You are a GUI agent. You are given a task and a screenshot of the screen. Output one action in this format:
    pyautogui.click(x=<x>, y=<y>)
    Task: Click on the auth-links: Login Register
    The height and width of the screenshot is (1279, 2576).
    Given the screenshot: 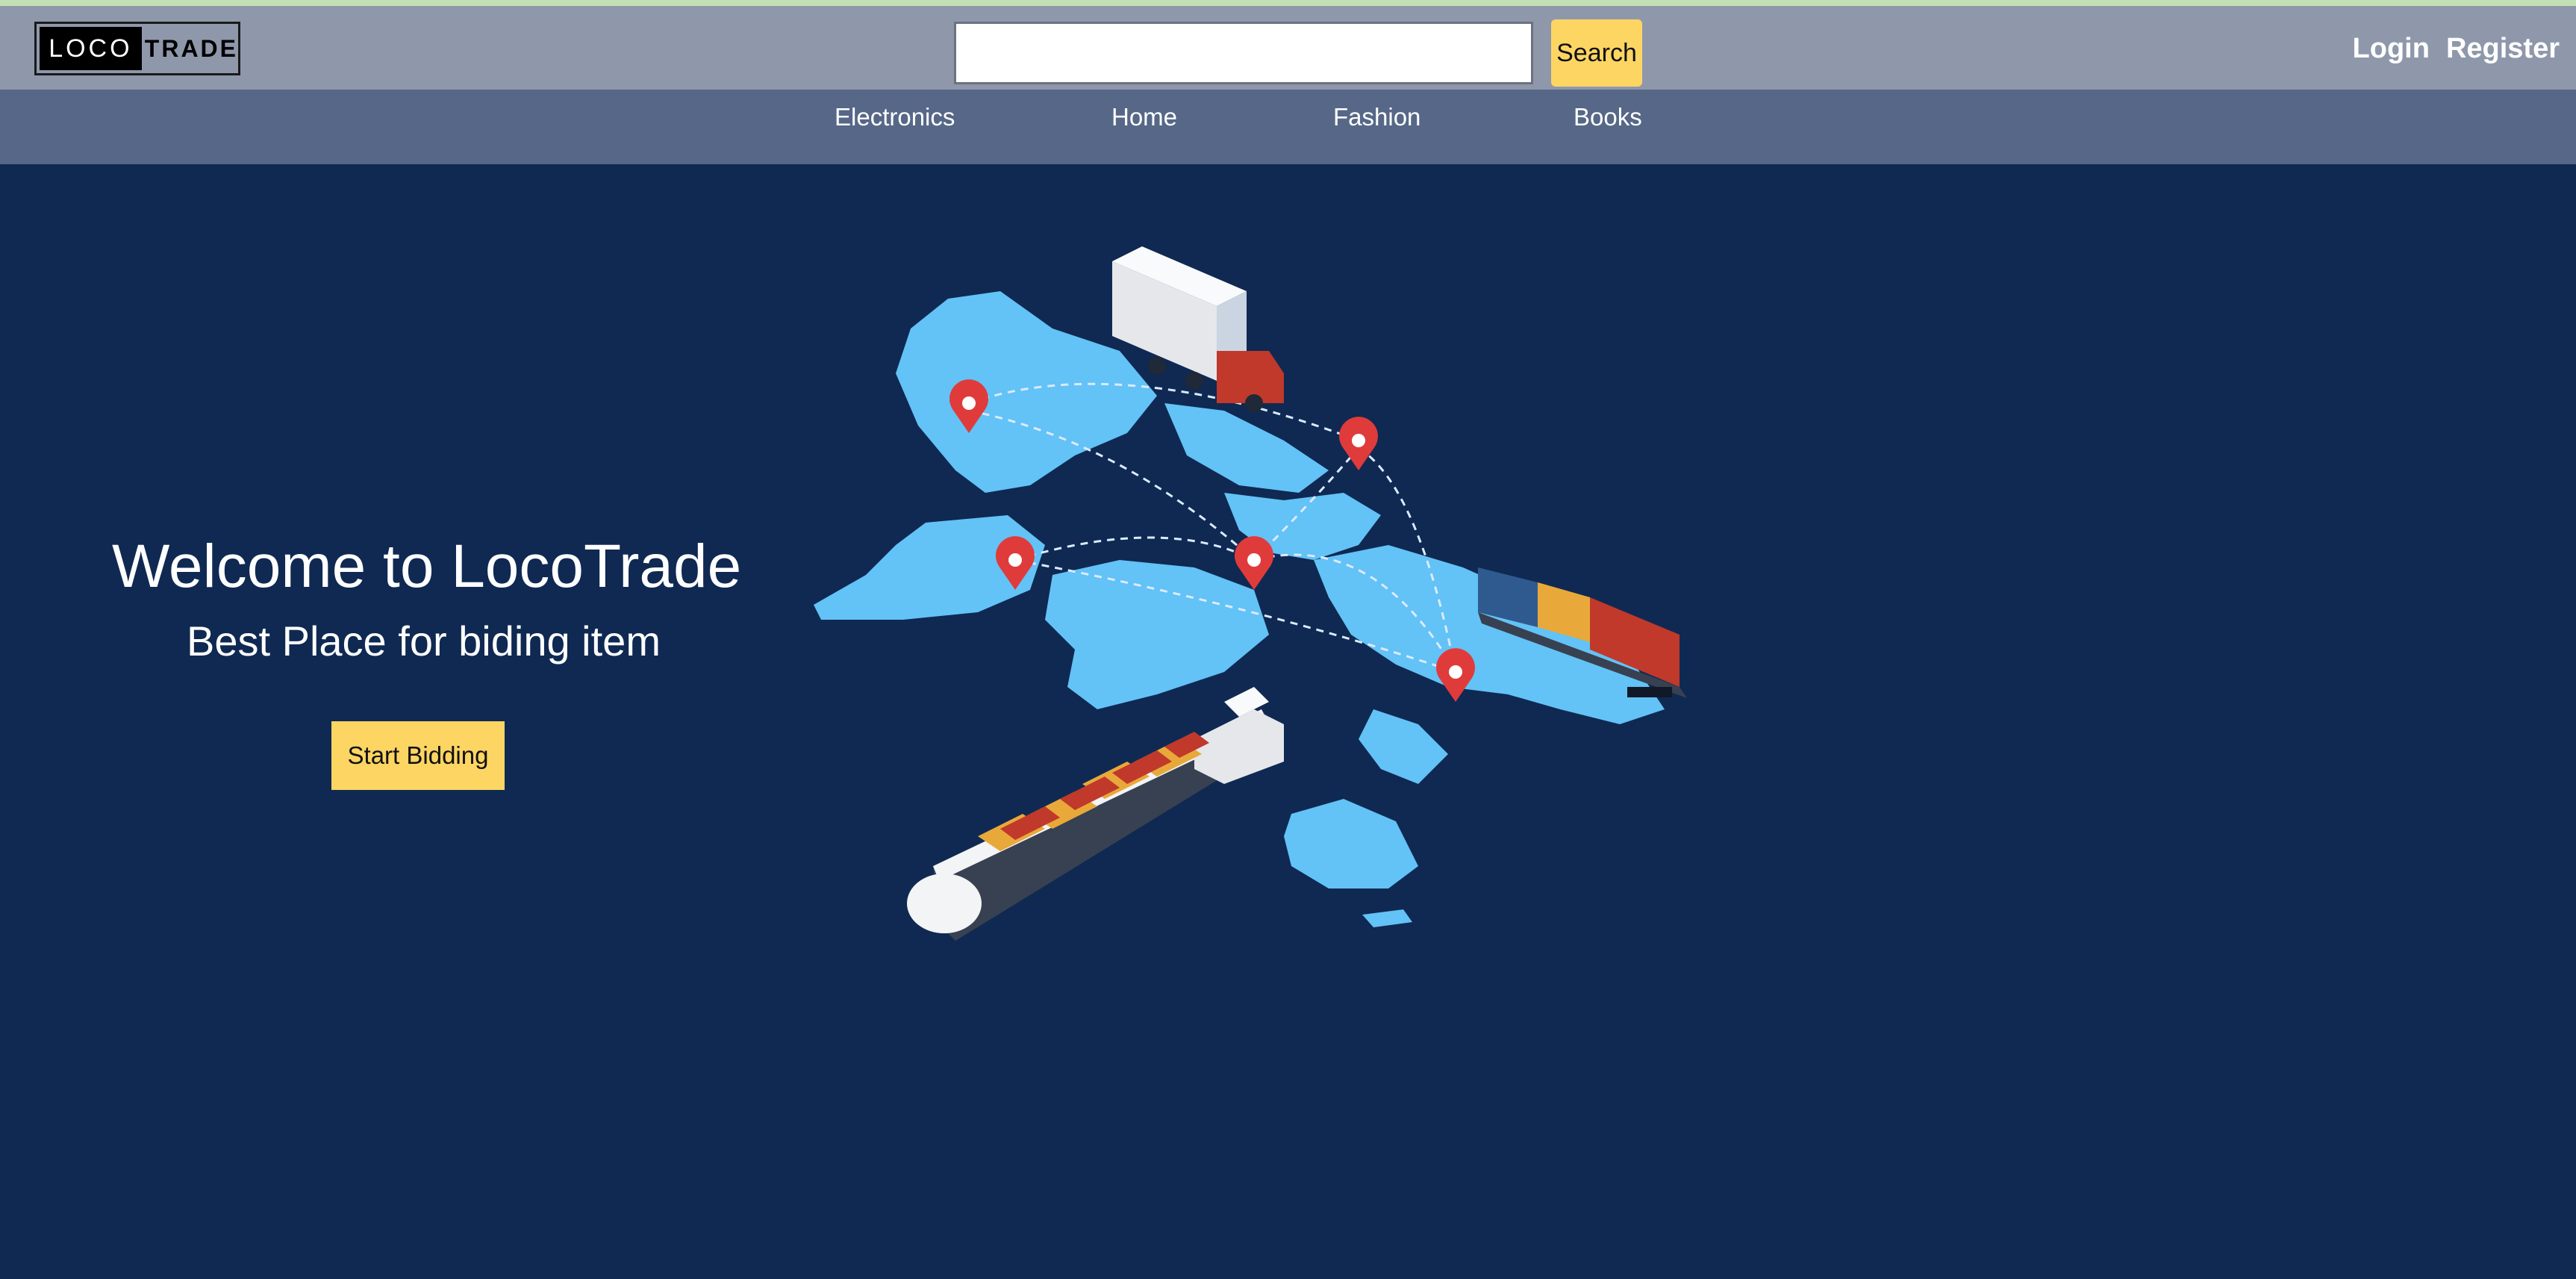 What is the action you would take?
    pyautogui.click(x=2456, y=49)
    